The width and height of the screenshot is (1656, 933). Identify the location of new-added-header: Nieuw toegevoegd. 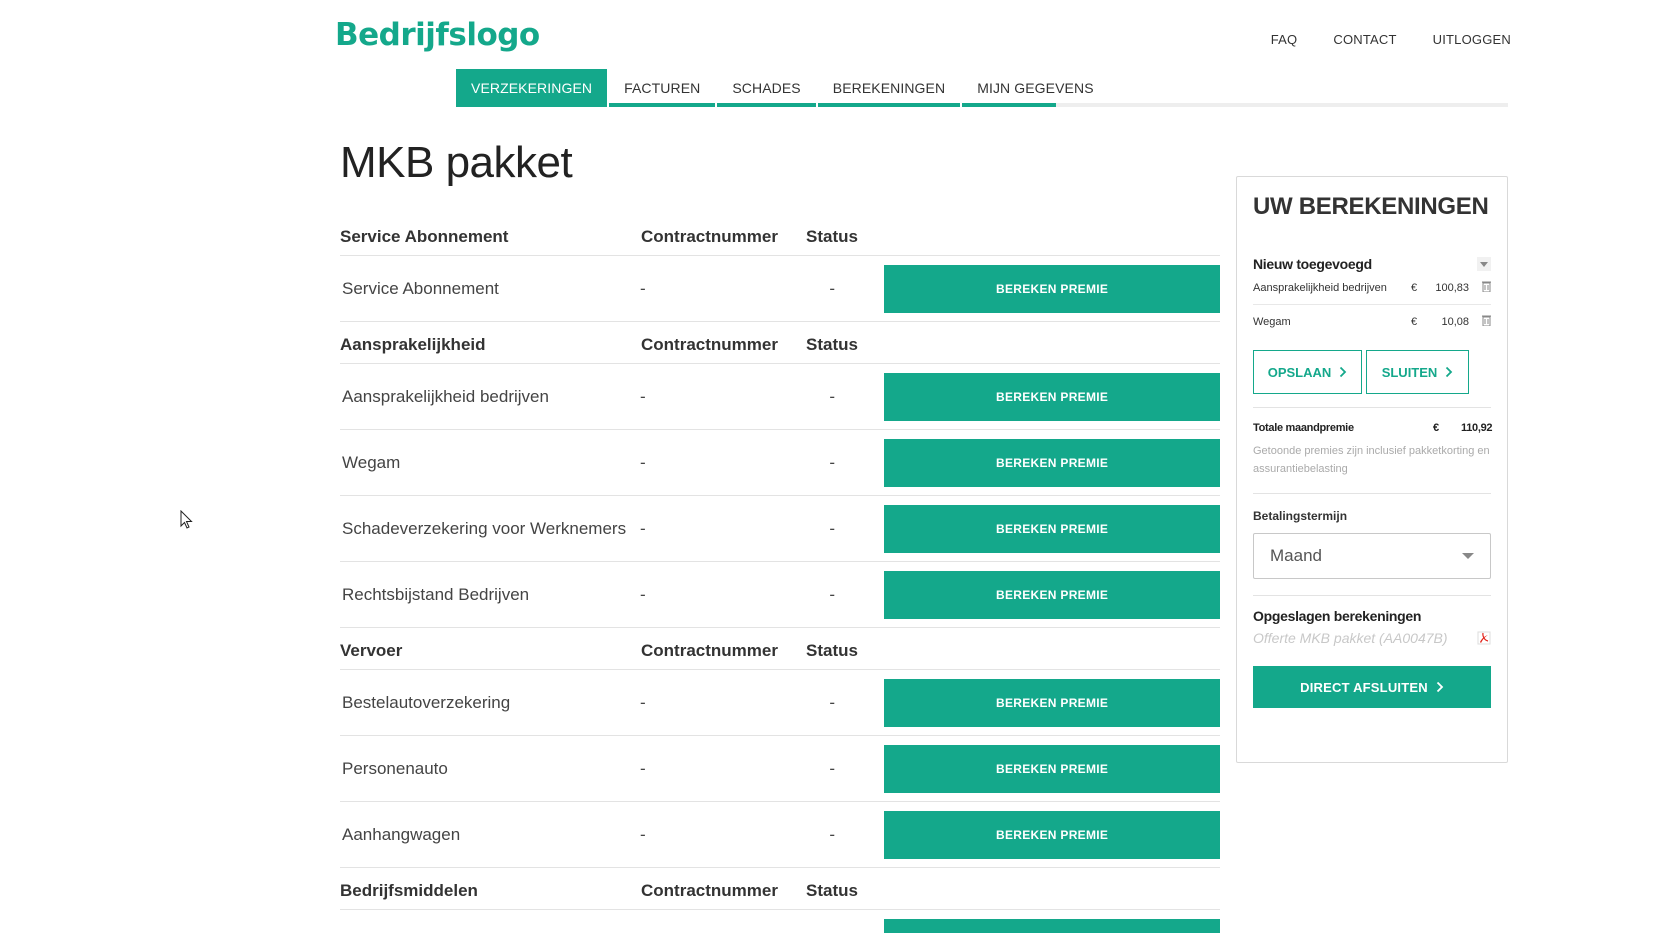
(1372, 264).